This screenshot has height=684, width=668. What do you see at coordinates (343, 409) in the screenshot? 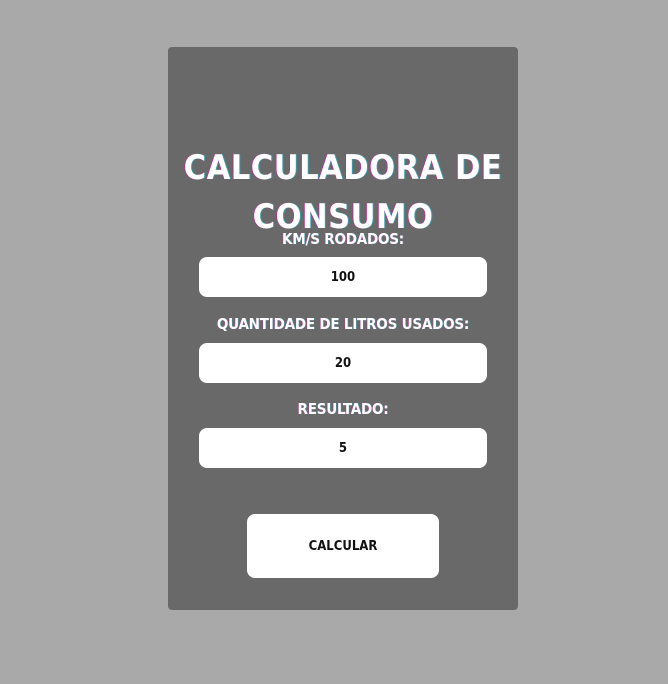
I see `resultado-label: RESULTADO:` at bounding box center [343, 409].